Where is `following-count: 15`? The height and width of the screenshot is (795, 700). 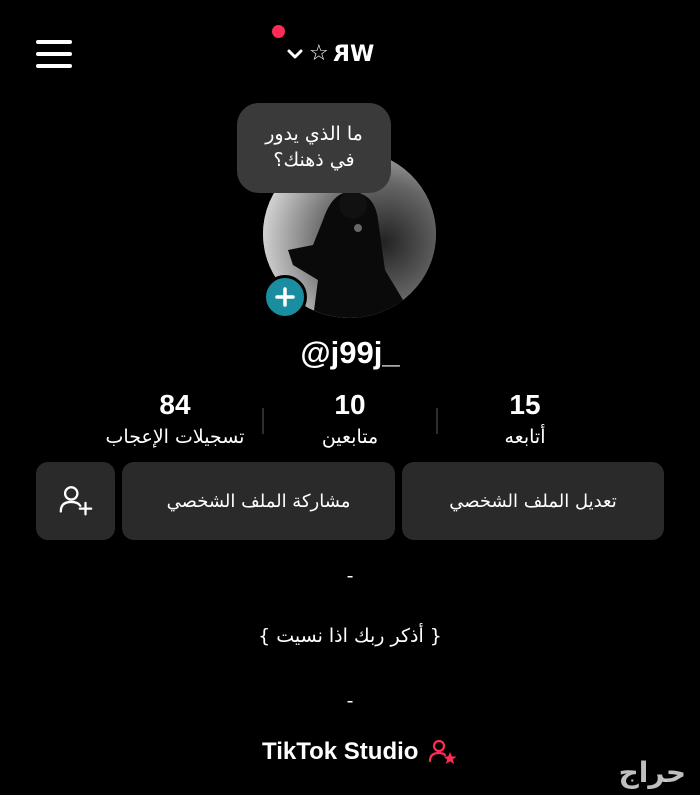
following-count: 15 is located at coordinates (525, 404).